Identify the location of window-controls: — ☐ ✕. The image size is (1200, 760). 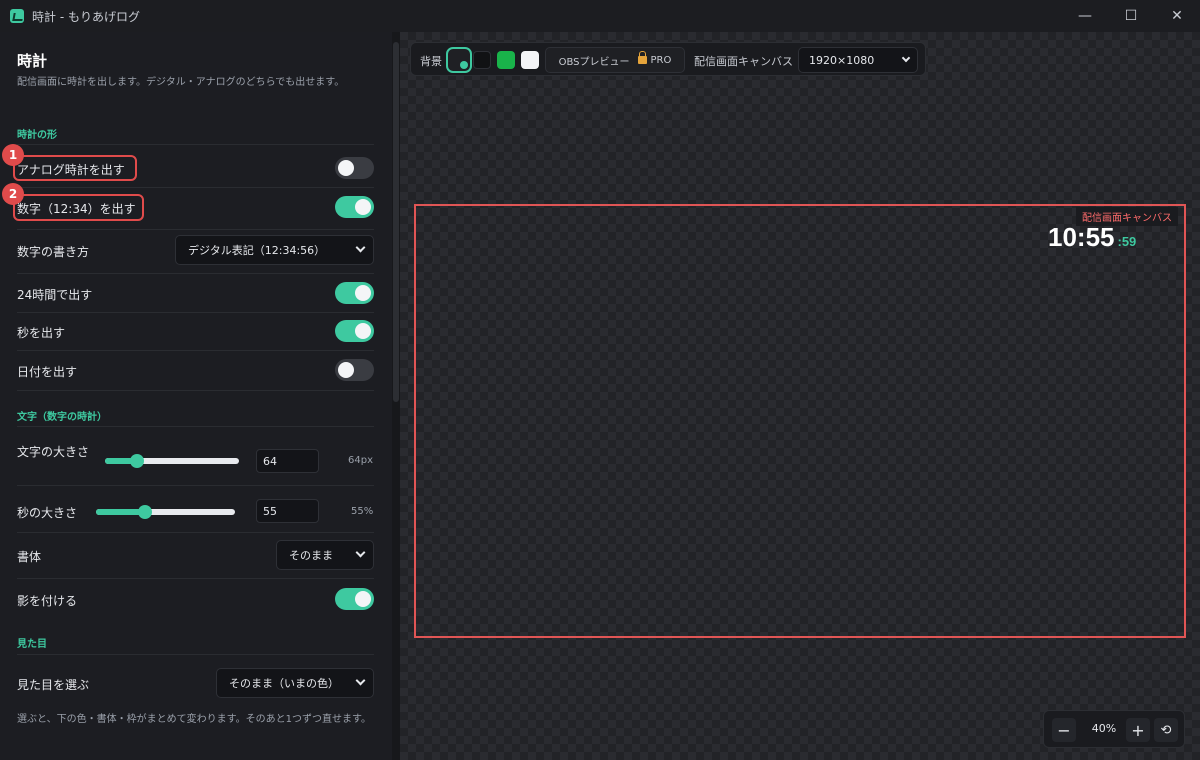
(1131, 16).